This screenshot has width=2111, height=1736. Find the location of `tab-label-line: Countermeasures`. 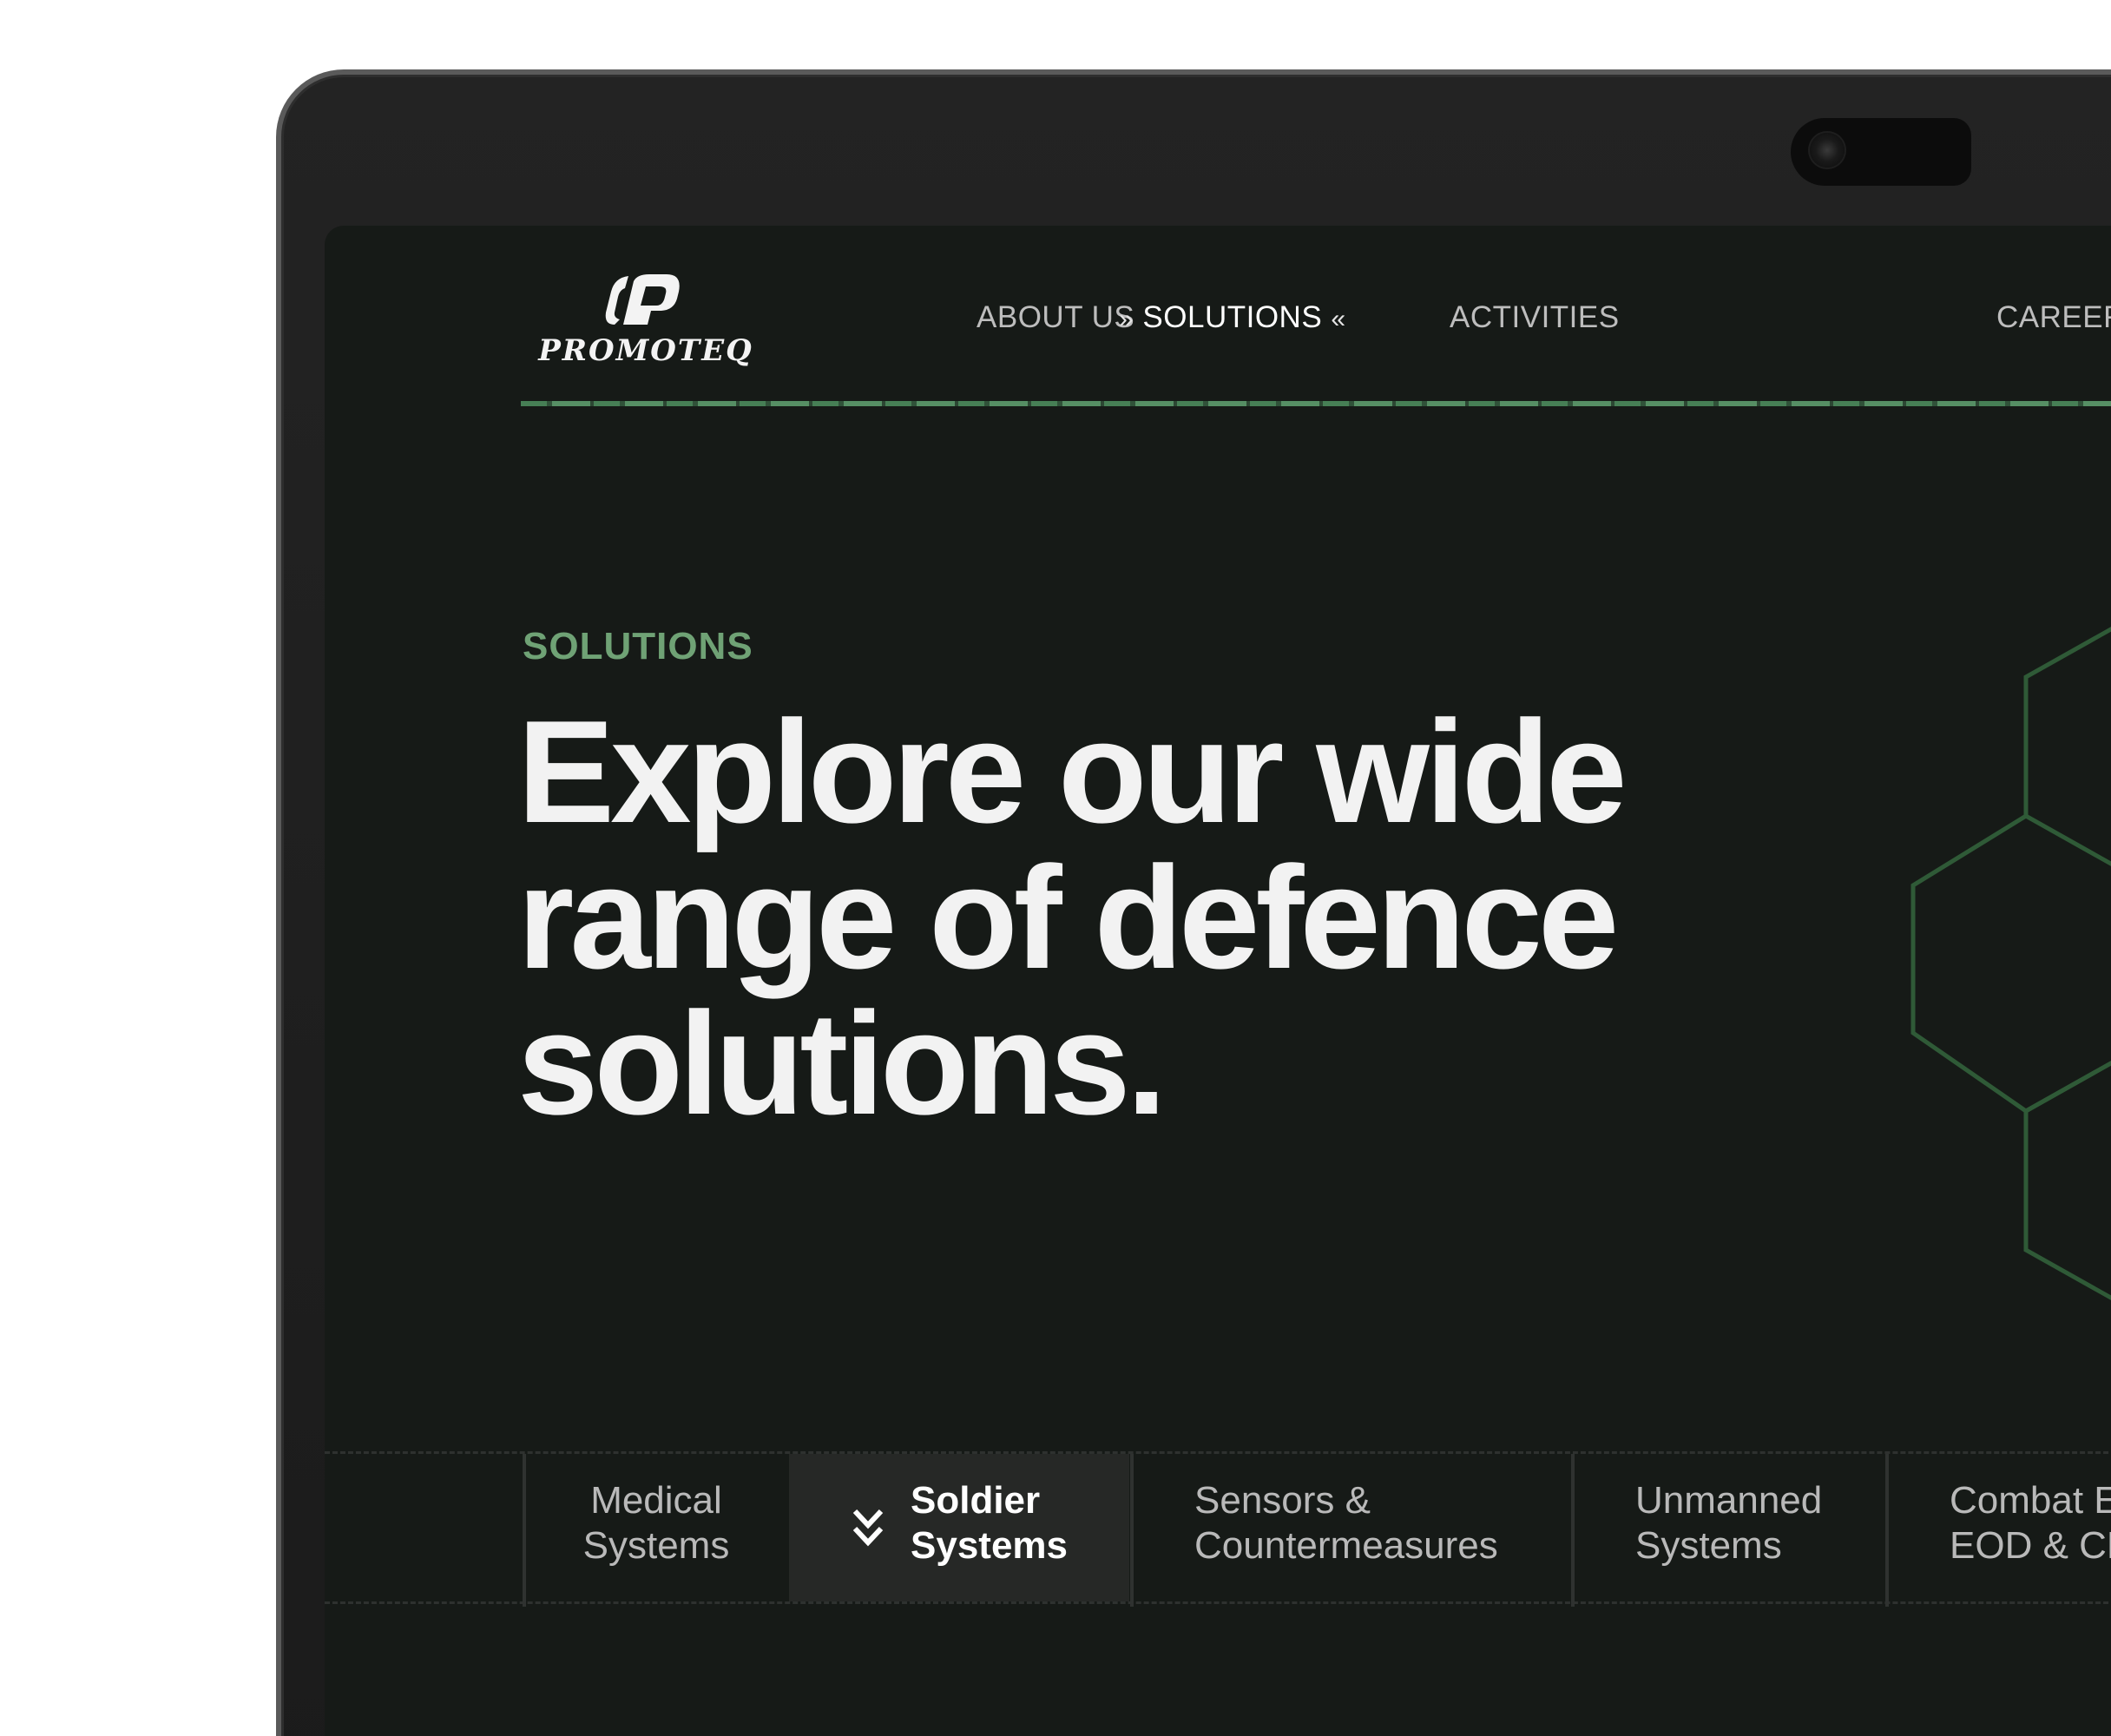

tab-label-line: Countermeasures is located at coordinates (1346, 1545).